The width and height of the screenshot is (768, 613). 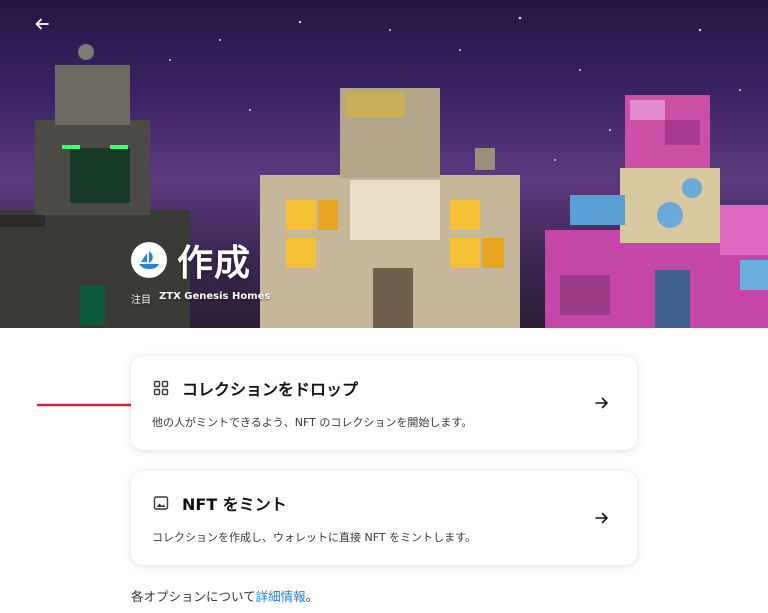 I want to click on info-note-prefix: 各オプションについて, so click(x=193, y=596).